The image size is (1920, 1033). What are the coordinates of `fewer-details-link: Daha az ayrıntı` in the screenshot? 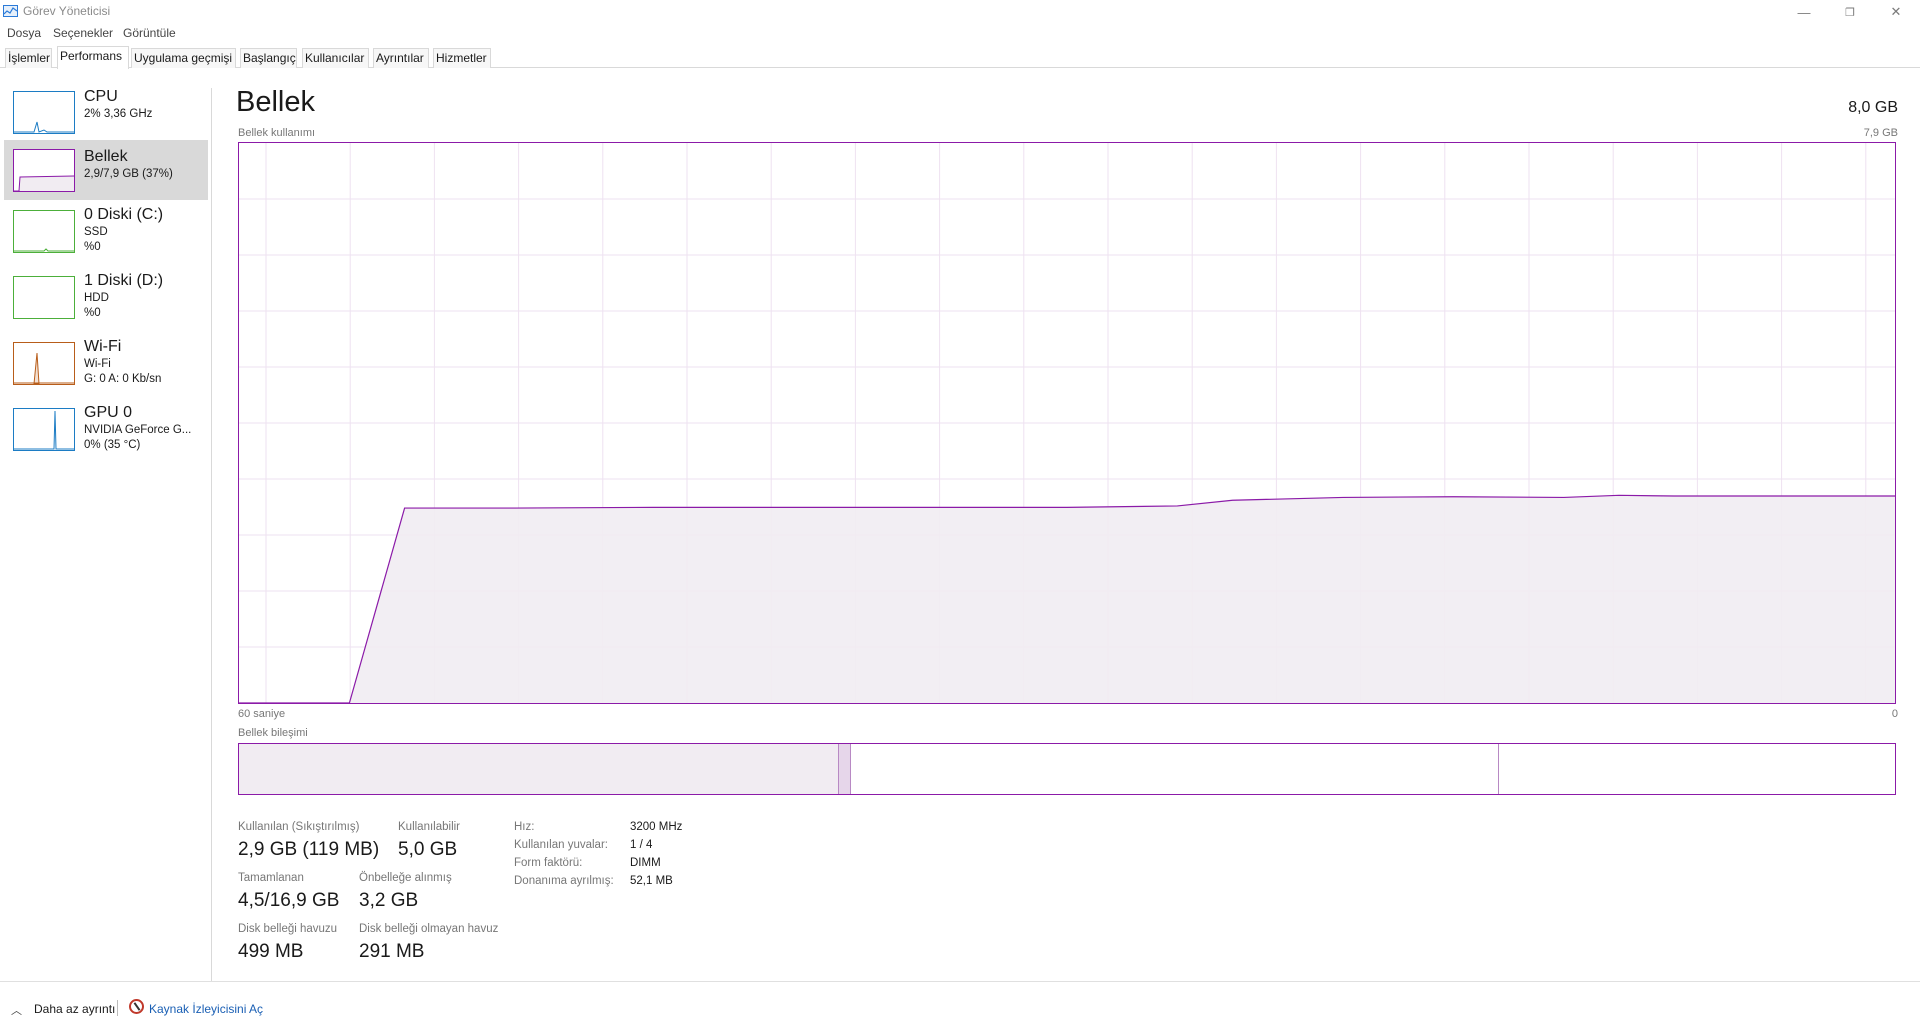 It's located at (74, 1009).